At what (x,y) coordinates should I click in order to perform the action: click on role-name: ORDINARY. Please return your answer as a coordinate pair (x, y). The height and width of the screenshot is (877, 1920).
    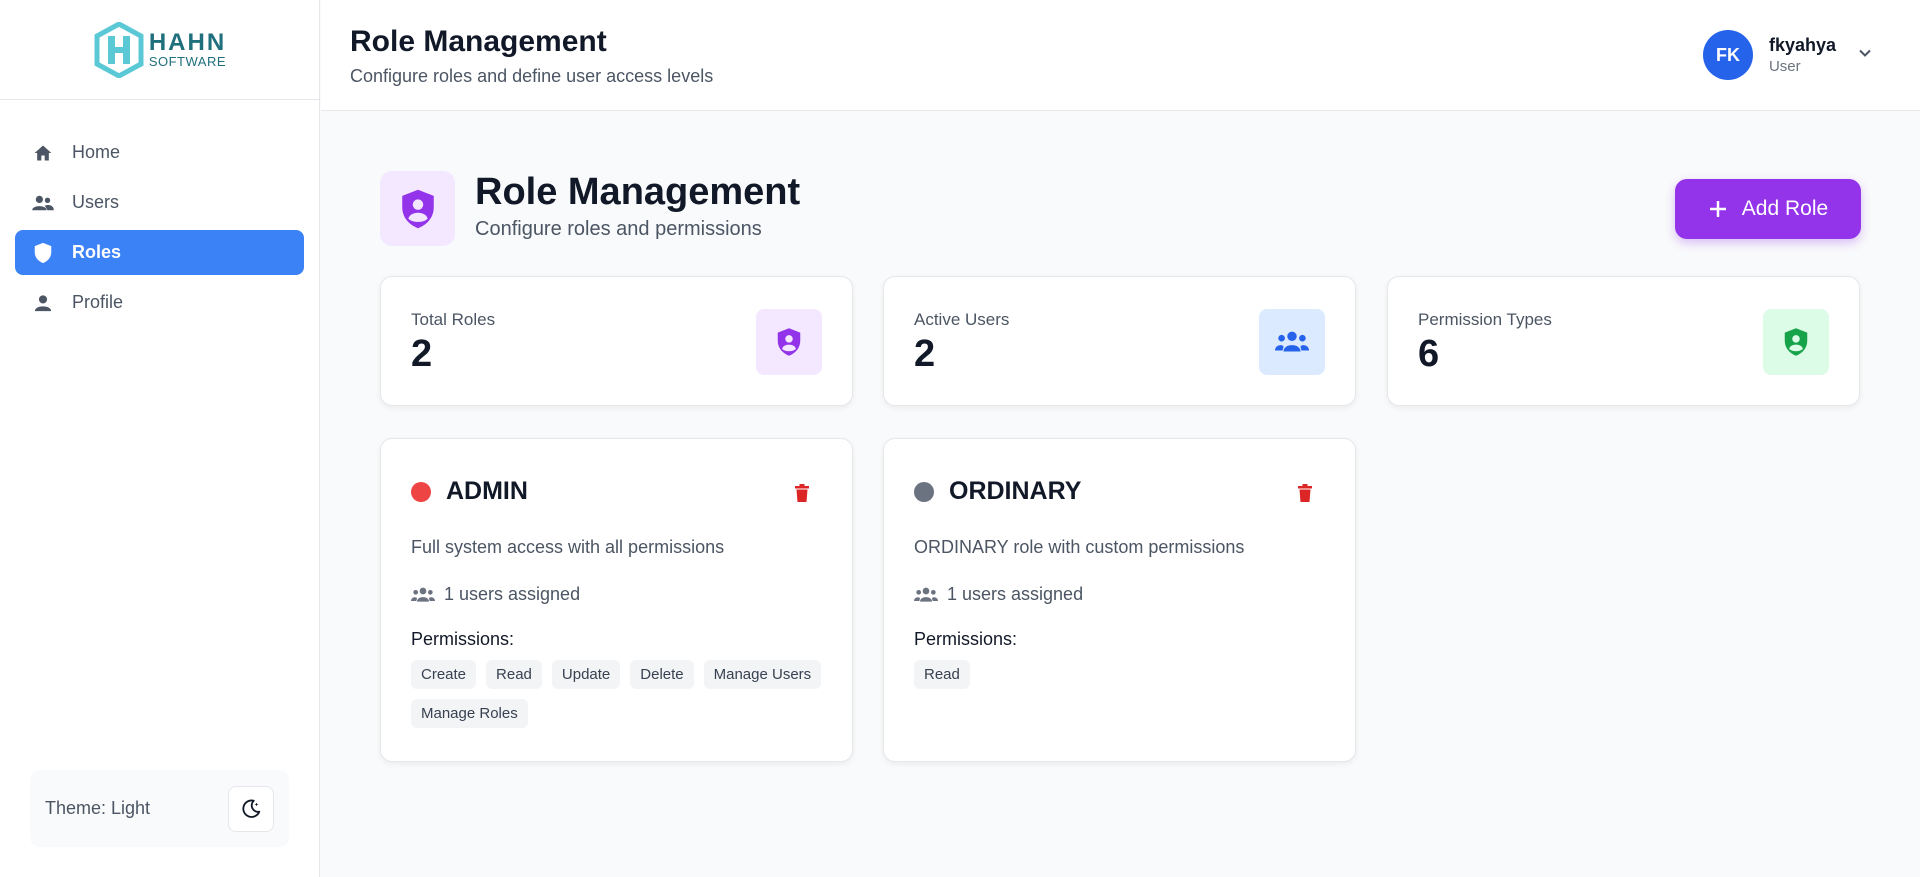
    Looking at the image, I should click on (1015, 491).